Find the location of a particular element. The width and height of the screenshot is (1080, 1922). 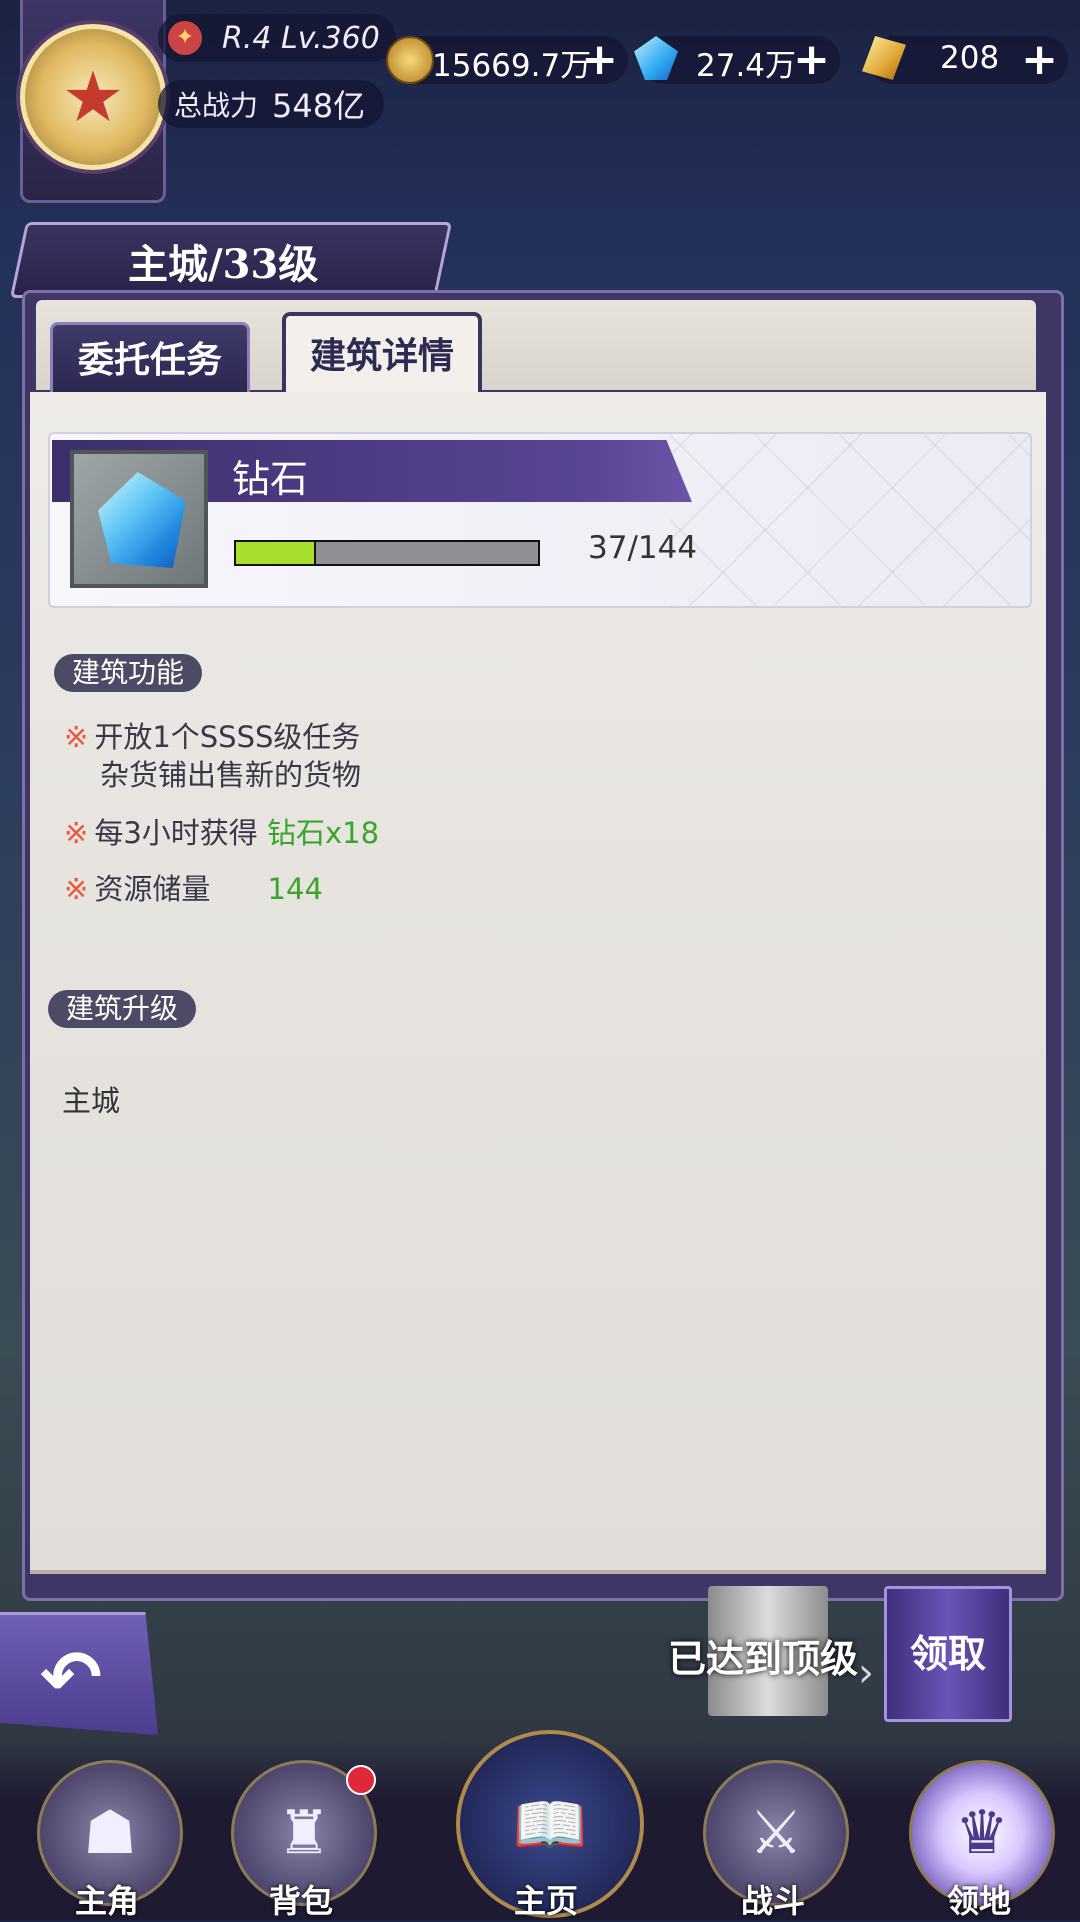

diamond-currency: 27.4万 + is located at coordinates (737, 59).